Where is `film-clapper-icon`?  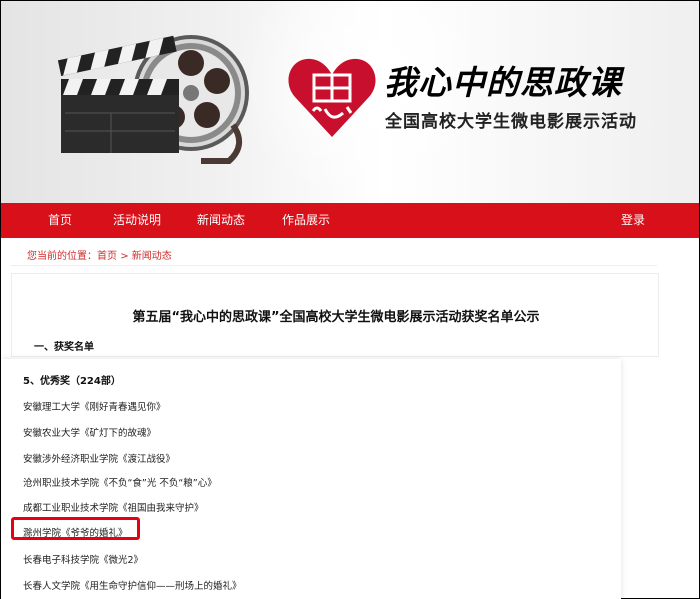 film-clapper-icon is located at coordinates (153, 99).